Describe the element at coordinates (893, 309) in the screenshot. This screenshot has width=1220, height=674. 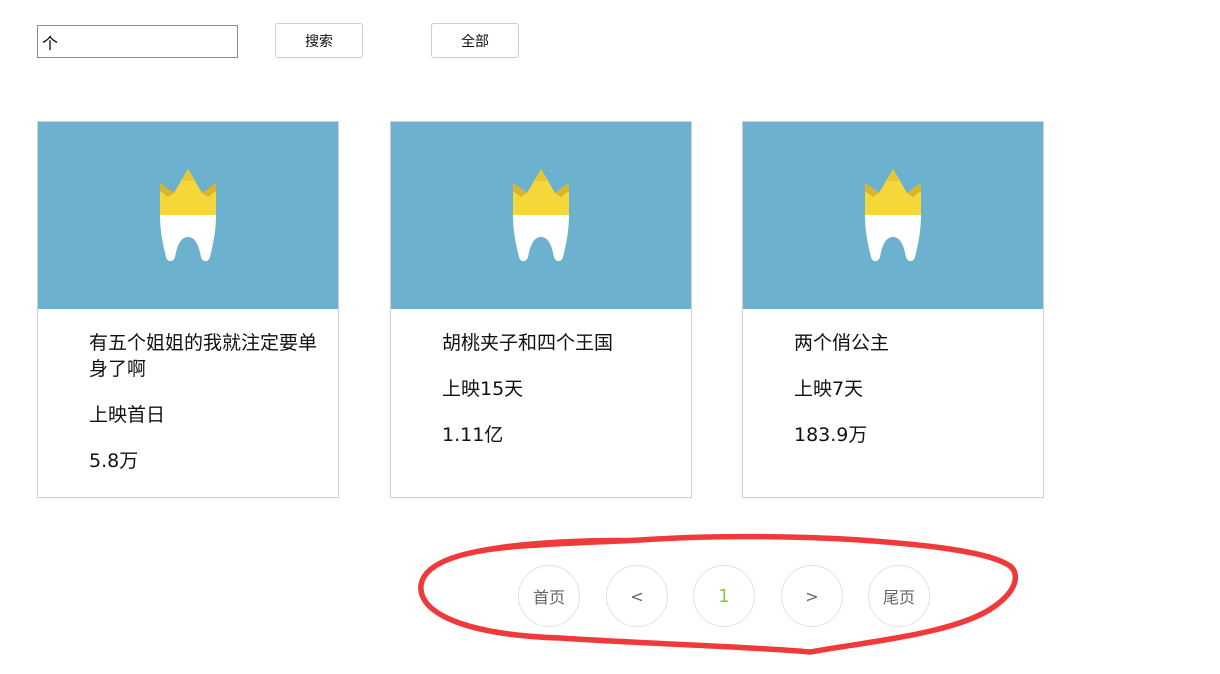
I see `movie-card: 两个俏公主 上映7天 183.9万` at that location.